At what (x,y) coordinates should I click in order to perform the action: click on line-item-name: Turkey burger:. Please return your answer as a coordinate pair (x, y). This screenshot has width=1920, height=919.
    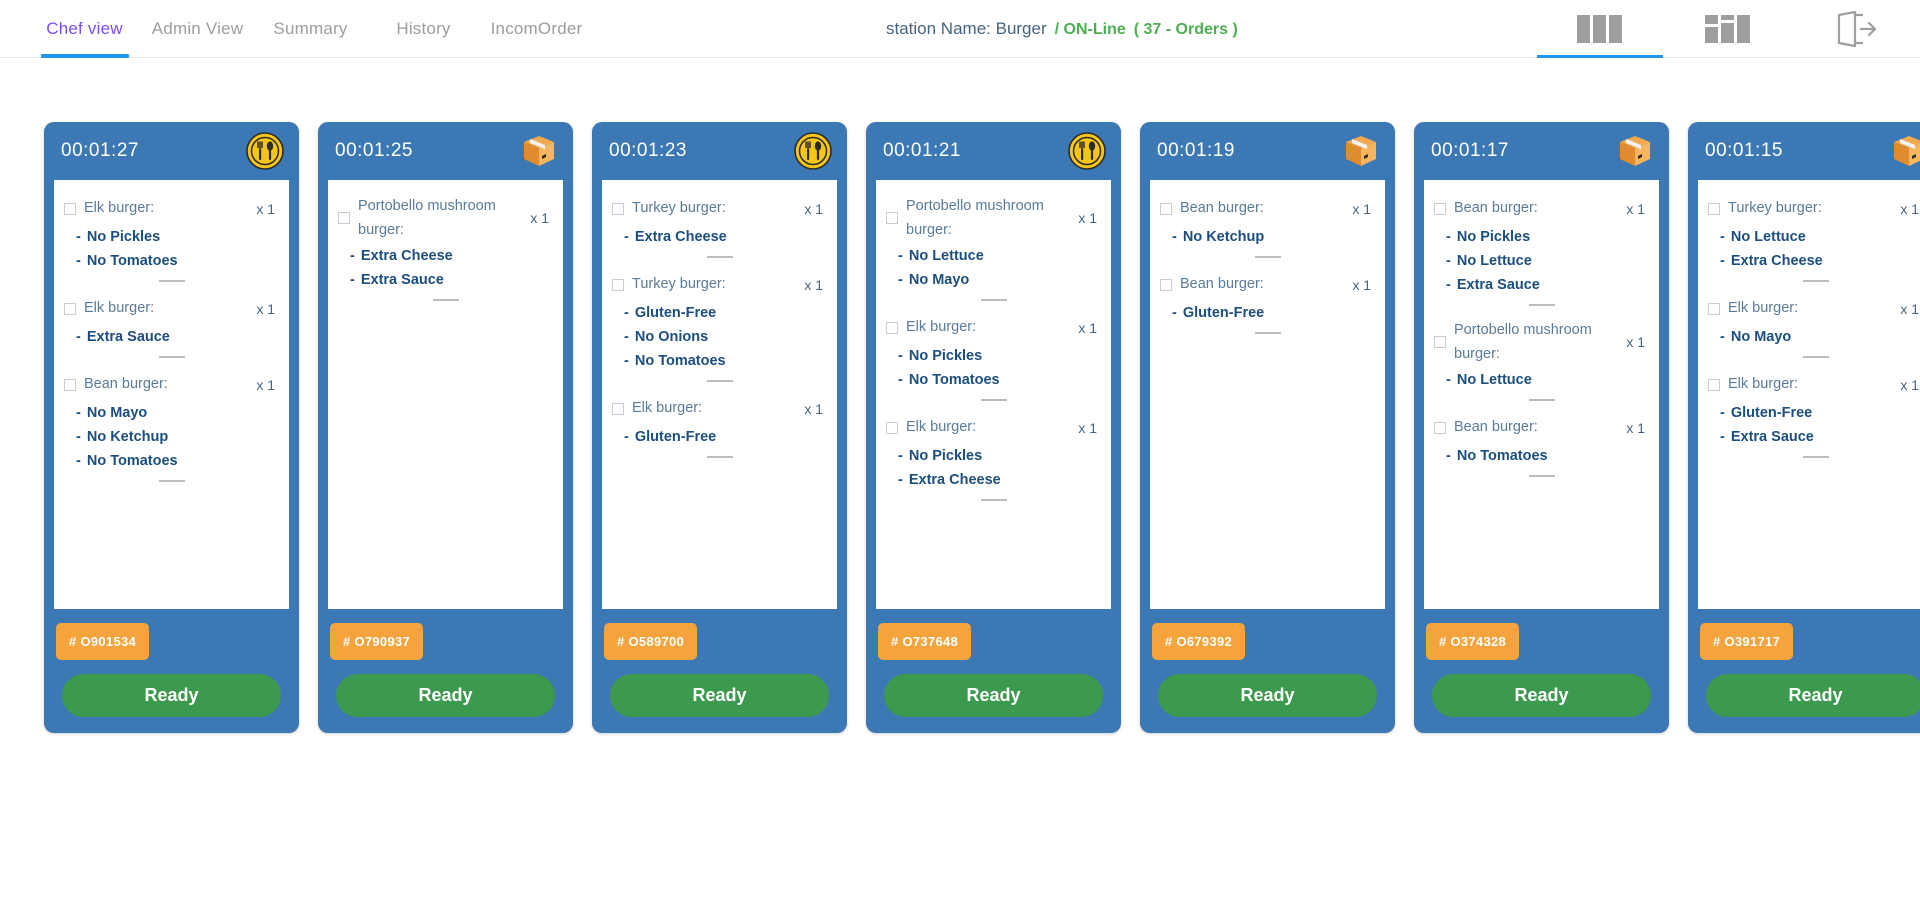
    Looking at the image, I should click on (679, 208).